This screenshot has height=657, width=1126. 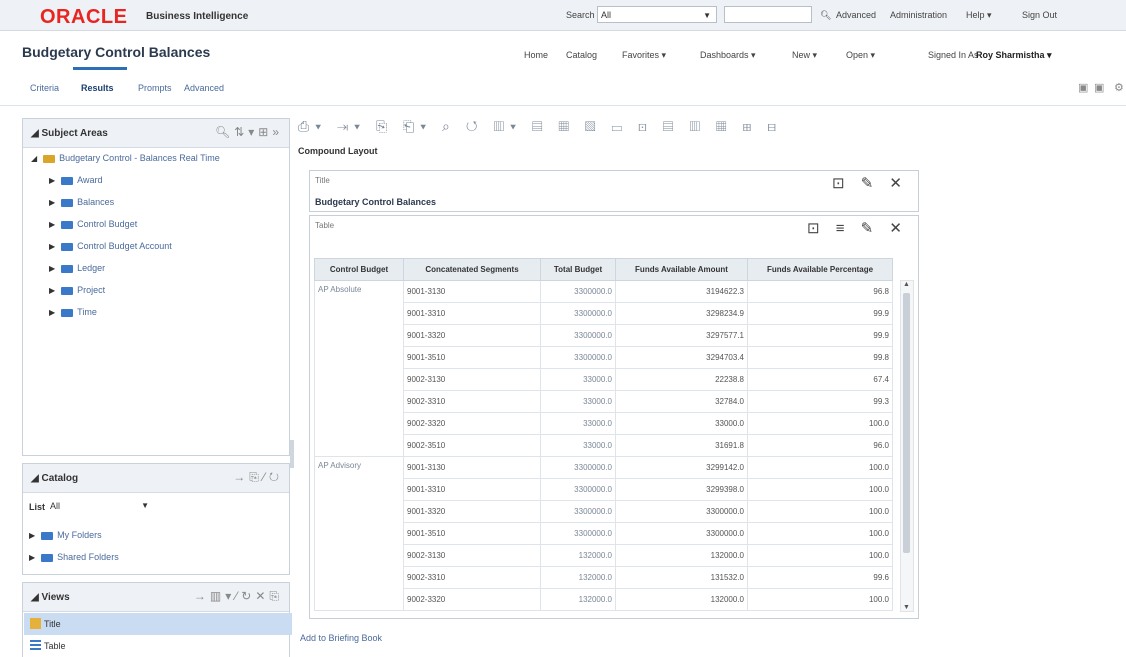 I want to click on control-budget-cell: AP Advisory, so click(x=359, y=533).